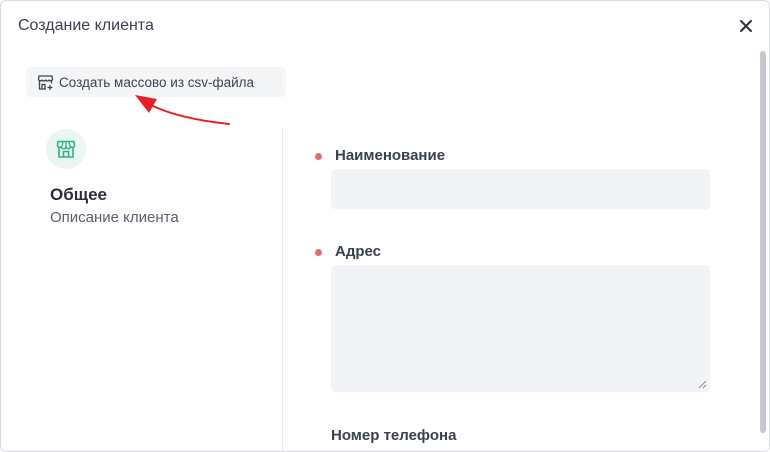  What do you see at coordinates (45, 82) in the screenshot?
I see `store-add-icon` at bounding box center [45, 82].